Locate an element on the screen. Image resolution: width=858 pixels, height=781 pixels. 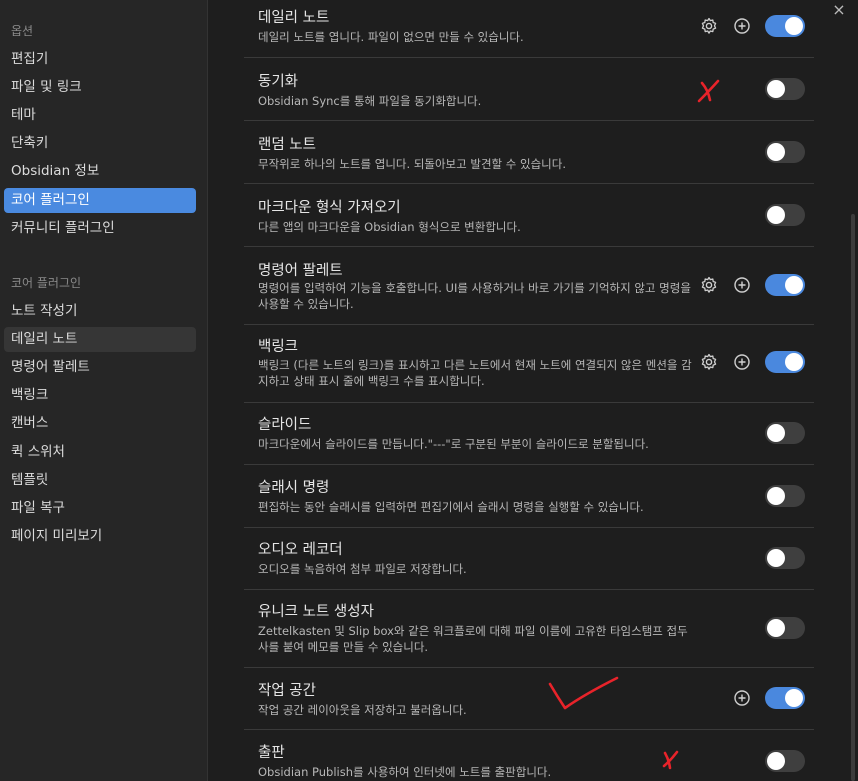
plugin-row-workspaces: 작업 공간 작업 공간 레이아웃을 저장하고 불러옵니다. is located at coordinates (529, 699).